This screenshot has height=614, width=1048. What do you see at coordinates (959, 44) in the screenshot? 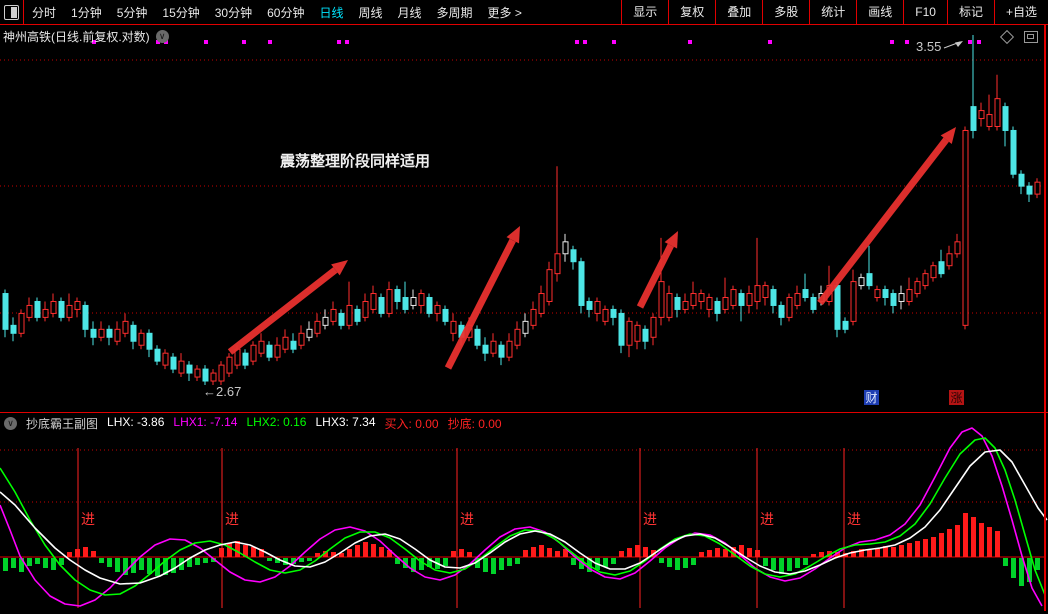
I see `high-pointer-head` at bounding box center [959, 44].